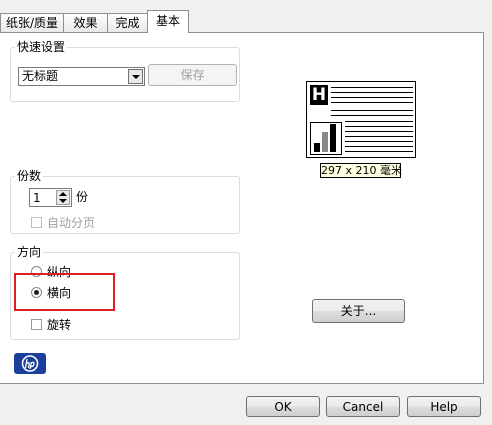  Describe the element at coordinates (85, 22) in the screenshot. I see `tab-effects: 效果` at that location.